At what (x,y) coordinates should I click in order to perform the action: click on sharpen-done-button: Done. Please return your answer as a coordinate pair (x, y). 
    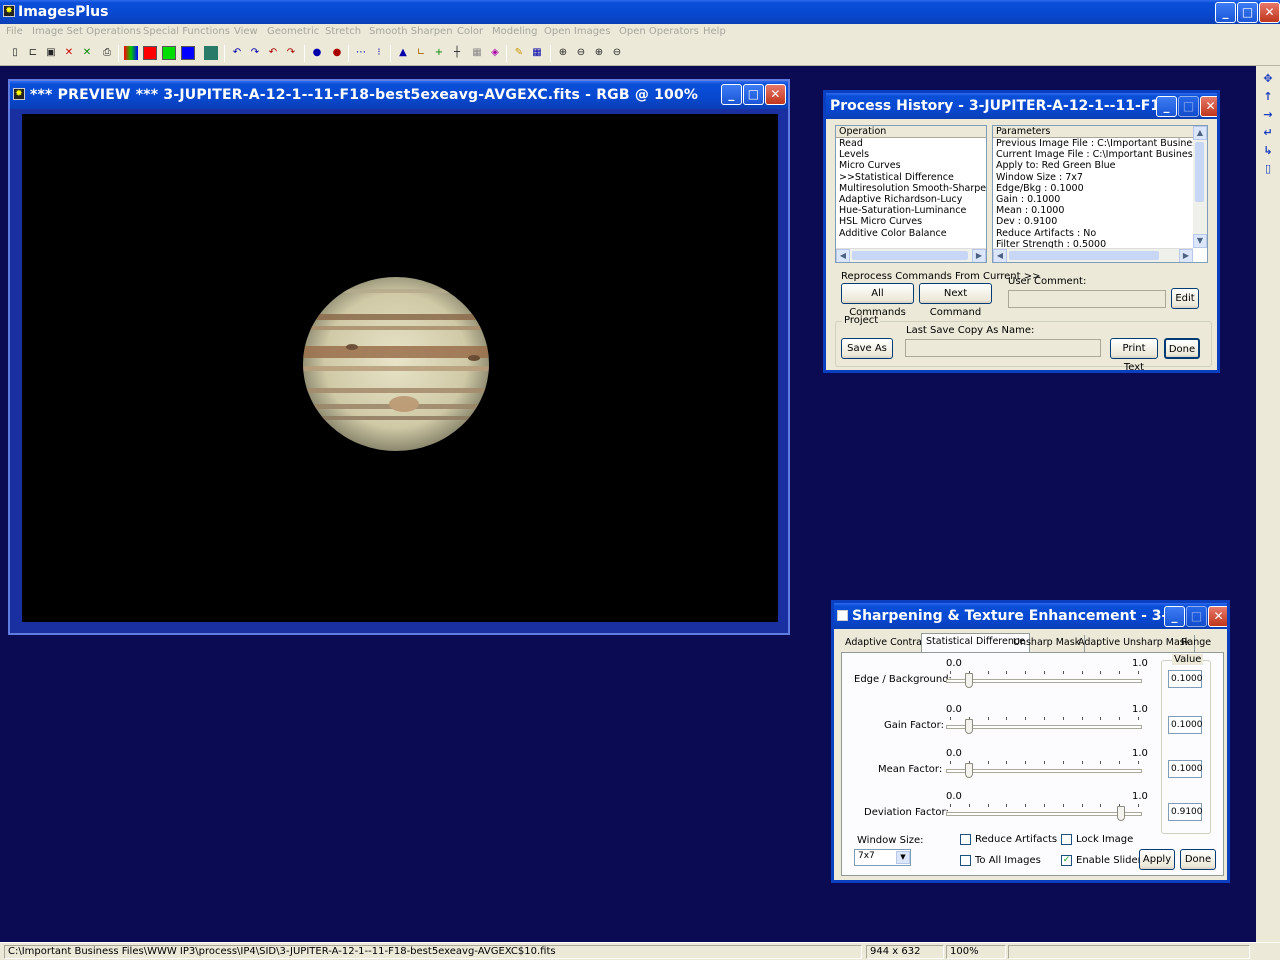
    Looking at the image, I should click on (1198, 859).